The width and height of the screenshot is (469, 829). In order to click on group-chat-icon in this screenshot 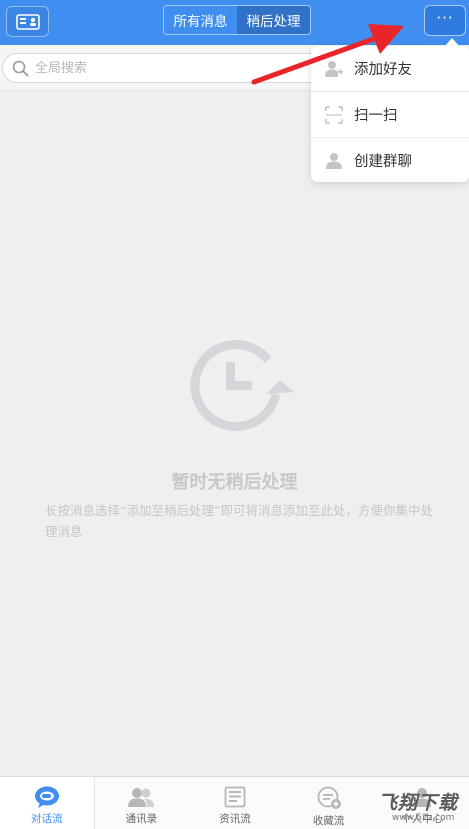, I will do `click(334, 161)`.